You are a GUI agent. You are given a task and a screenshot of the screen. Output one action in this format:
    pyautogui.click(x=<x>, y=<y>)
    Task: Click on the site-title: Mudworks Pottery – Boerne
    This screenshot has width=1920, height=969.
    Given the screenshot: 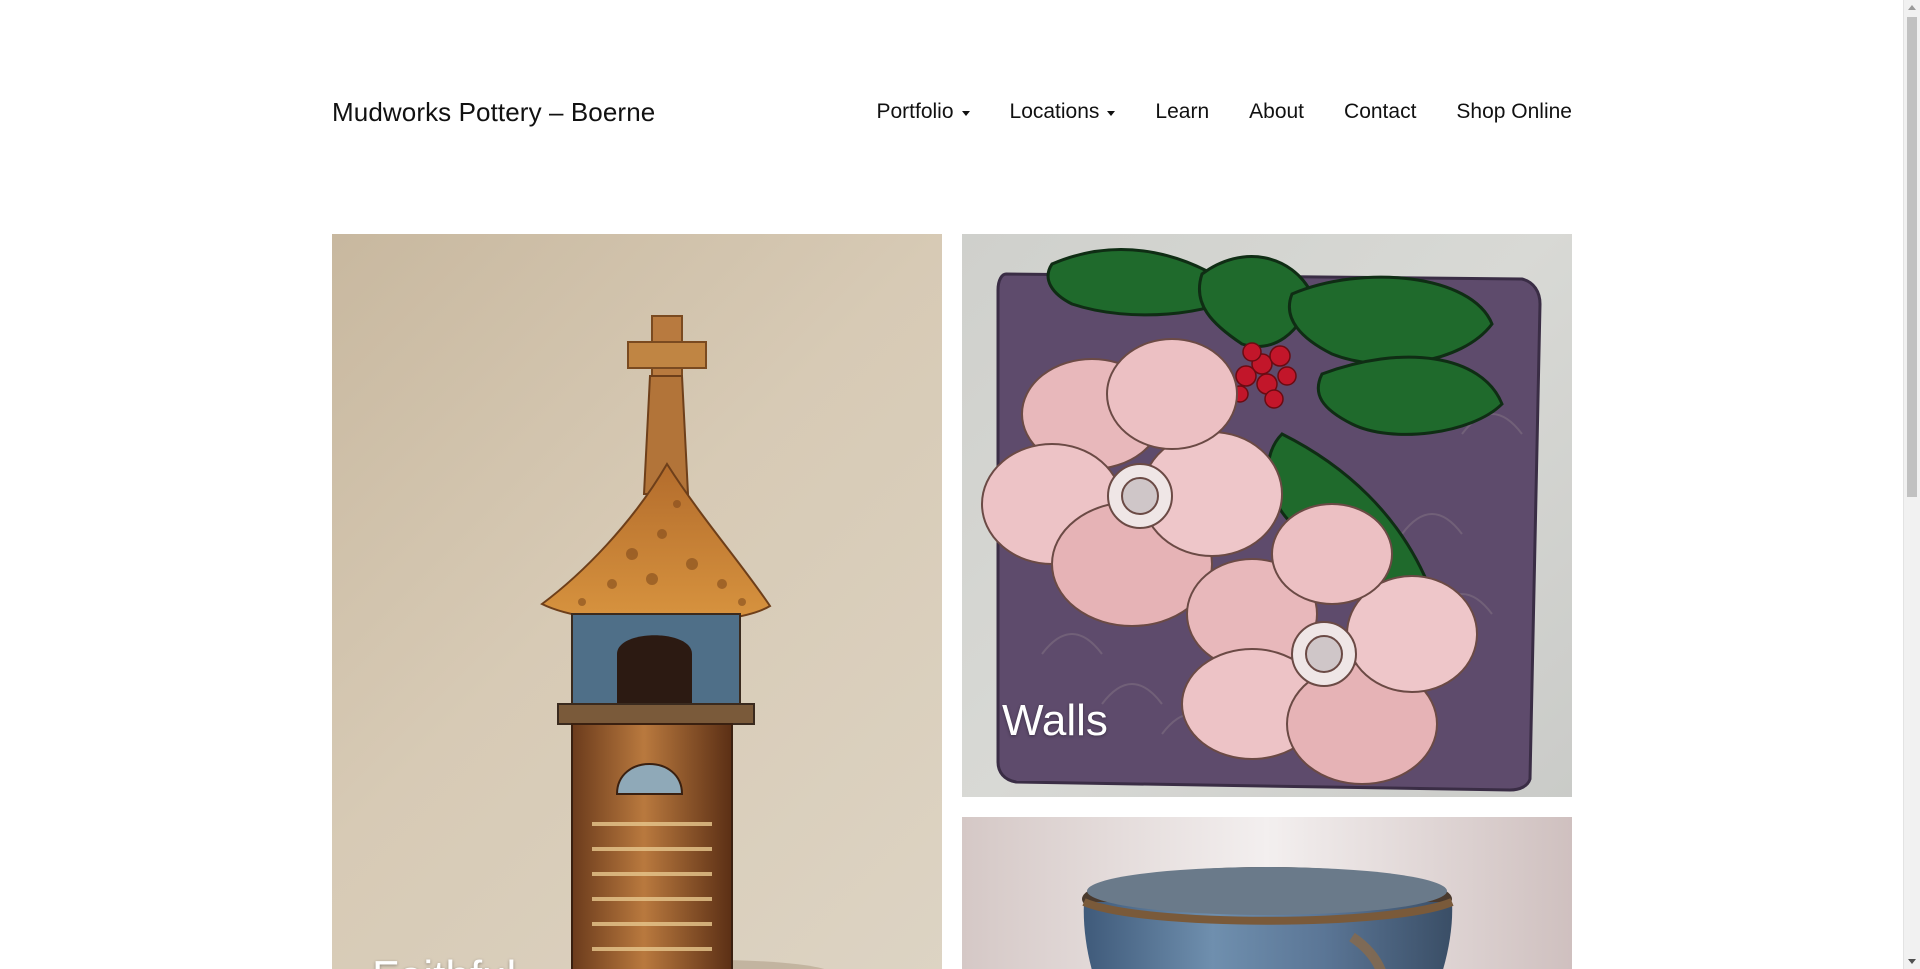 What is the action you would take?
    pyautogui.click(x=493, y=112)
    